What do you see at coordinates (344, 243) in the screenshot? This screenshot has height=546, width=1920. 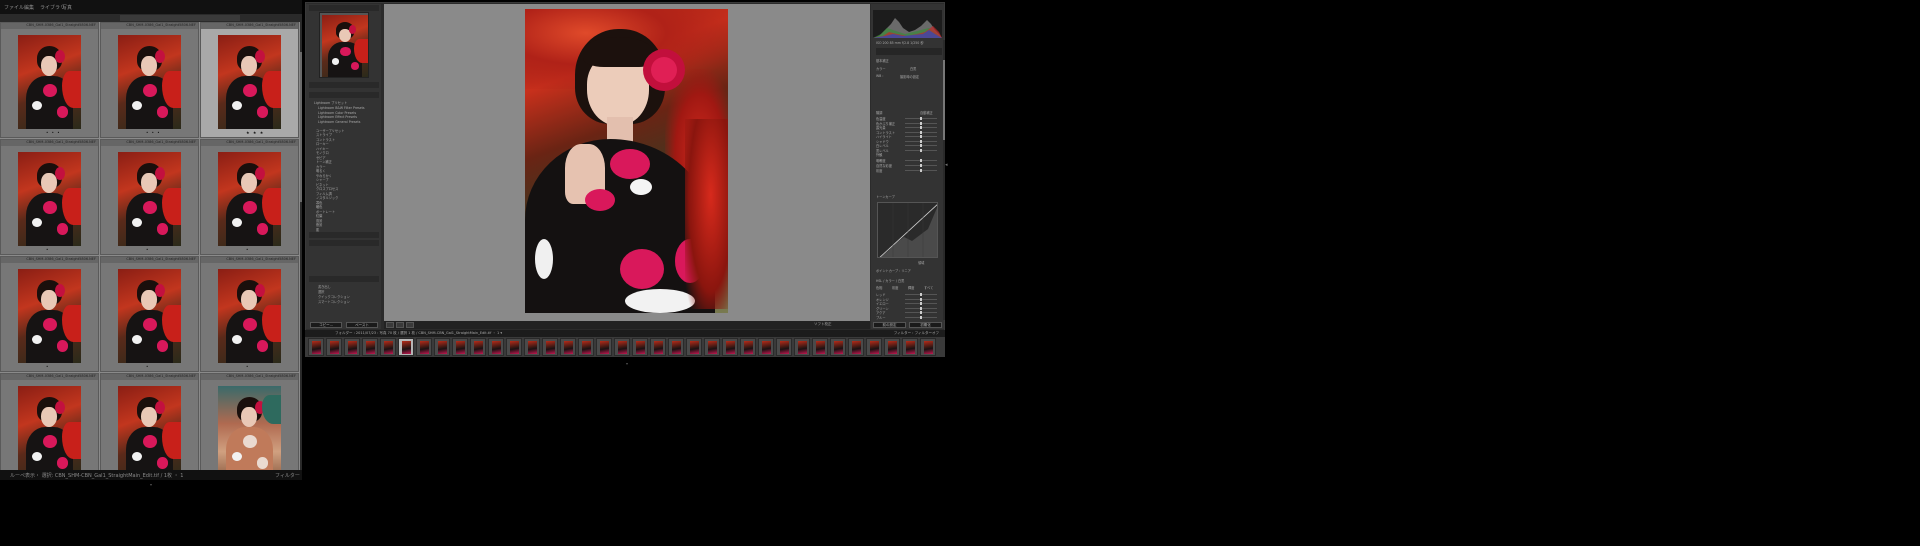 I see `history-header` at bounding box center [344, 243].